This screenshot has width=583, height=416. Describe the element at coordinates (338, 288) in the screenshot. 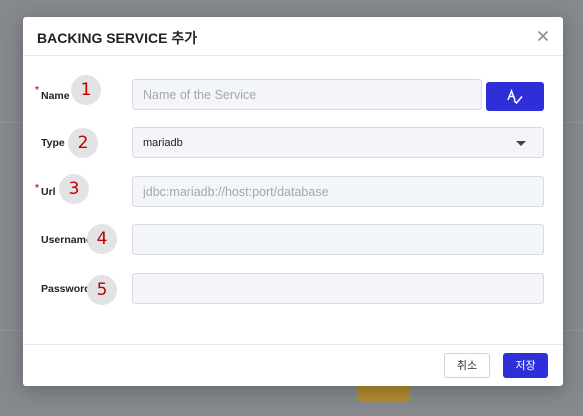

I see `password-input` at that location.